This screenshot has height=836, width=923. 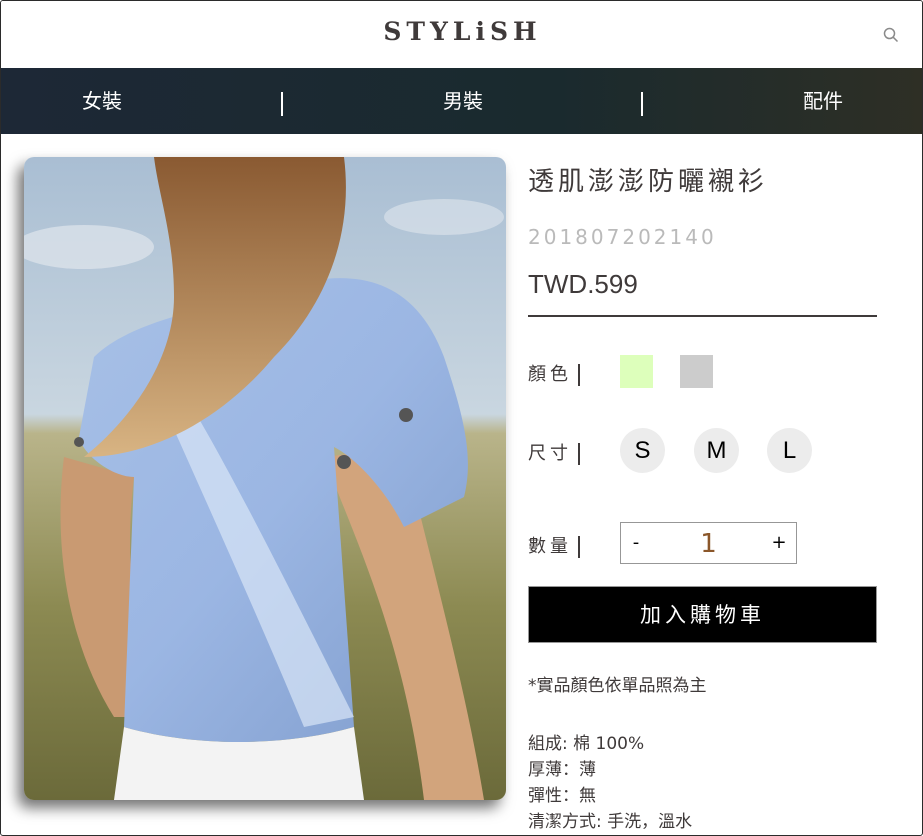 What do you see at coordinates (636, 371) in the screenshot?
I see `color-swatch-green` at bounding box center [636, 371].